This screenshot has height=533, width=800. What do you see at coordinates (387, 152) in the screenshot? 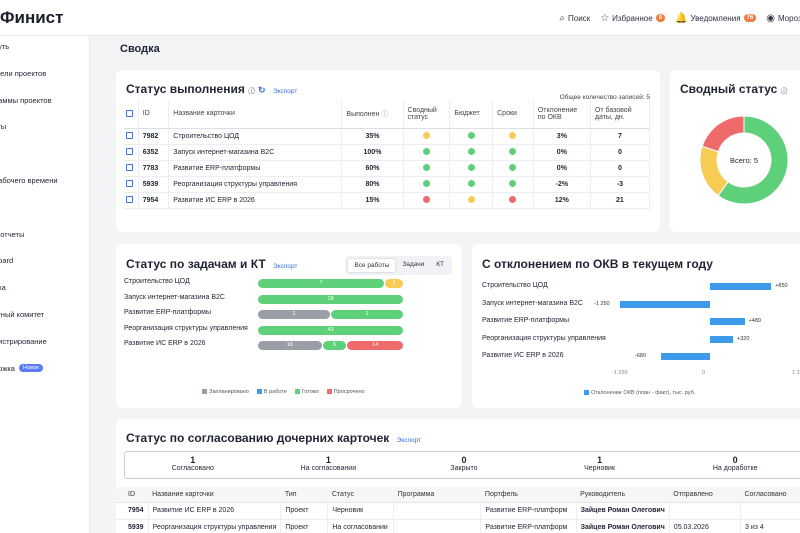
I see `table-row: 6352 Запуск интернет-магазина B2C 100% 0% 0` at bounding box center [387, 152].